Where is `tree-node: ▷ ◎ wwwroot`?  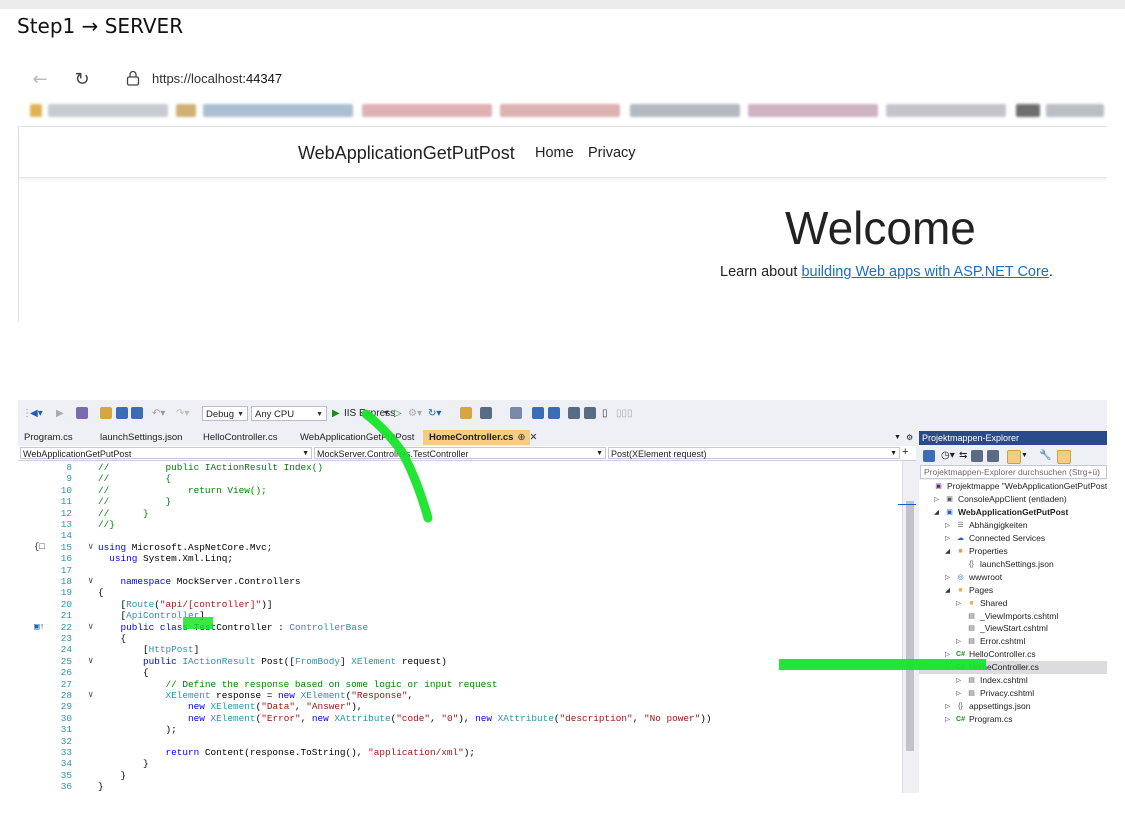
tree-node: ▷ ◎ wwwroot is located at coordinates (1013, 577).